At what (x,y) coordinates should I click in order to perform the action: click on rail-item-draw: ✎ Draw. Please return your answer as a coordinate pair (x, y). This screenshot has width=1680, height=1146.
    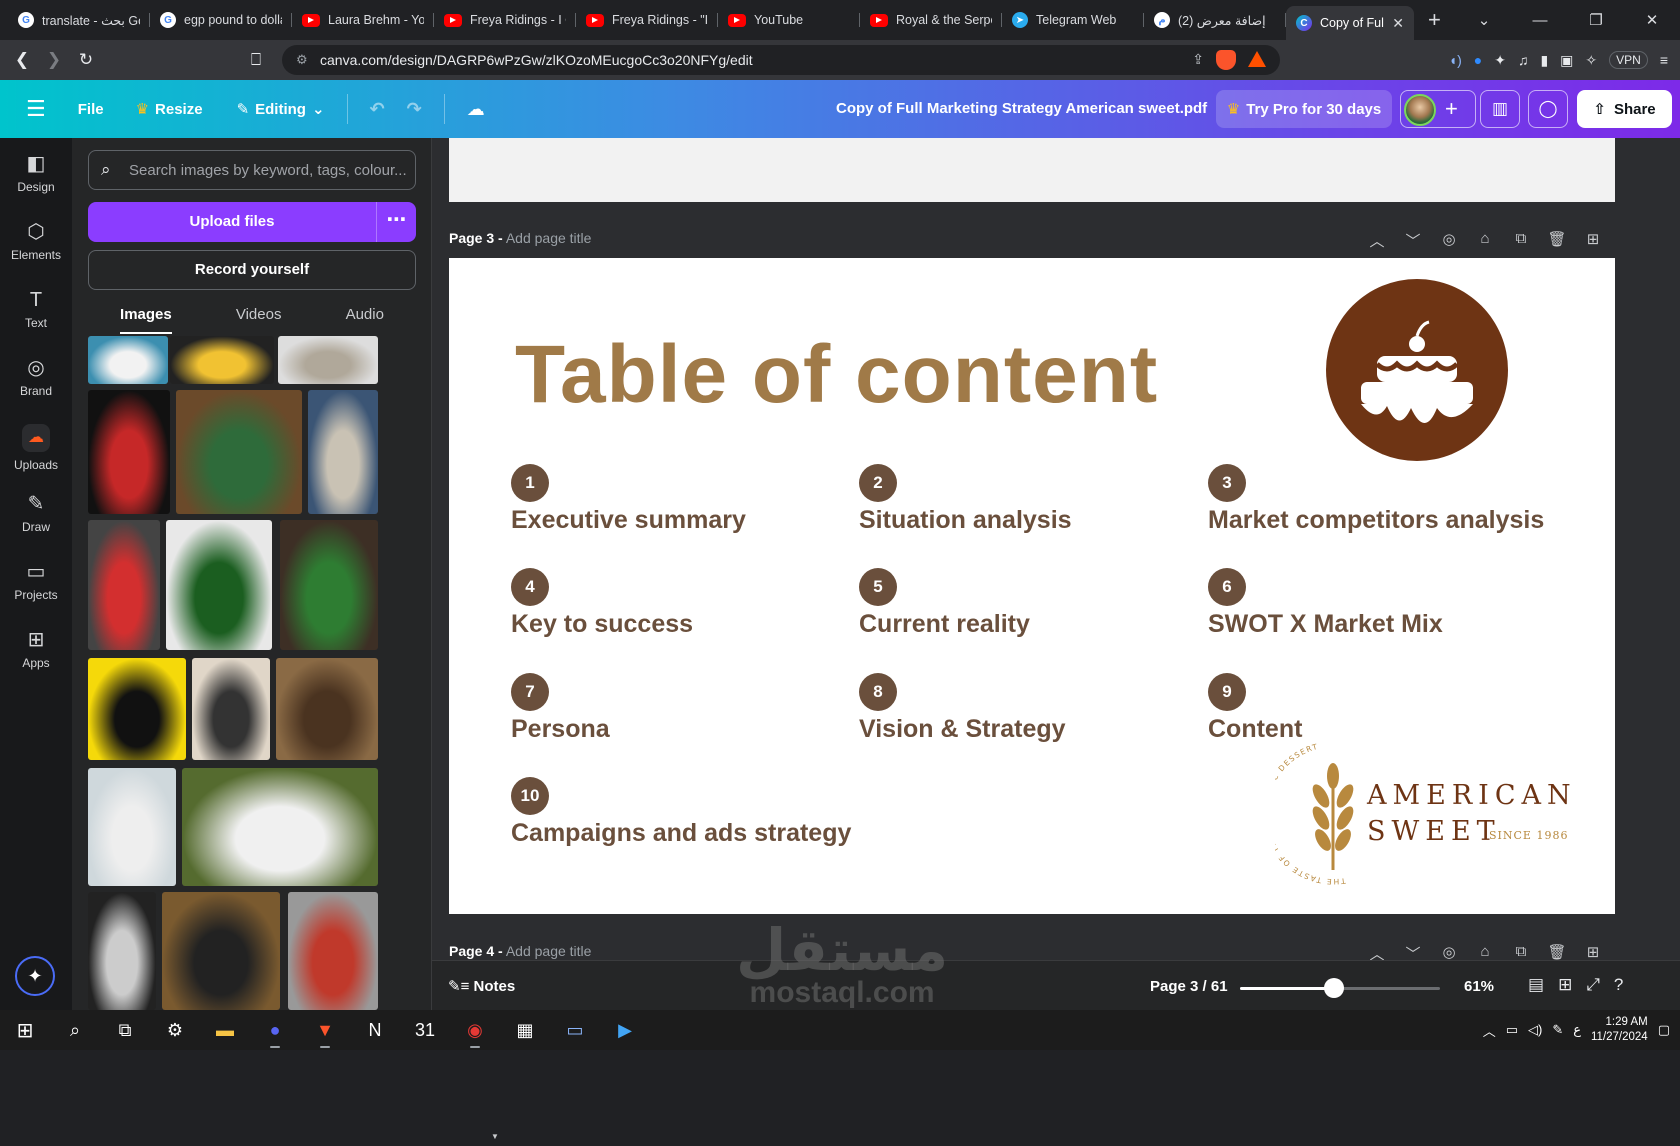
    Looking at the image, I should click on (36, 513).